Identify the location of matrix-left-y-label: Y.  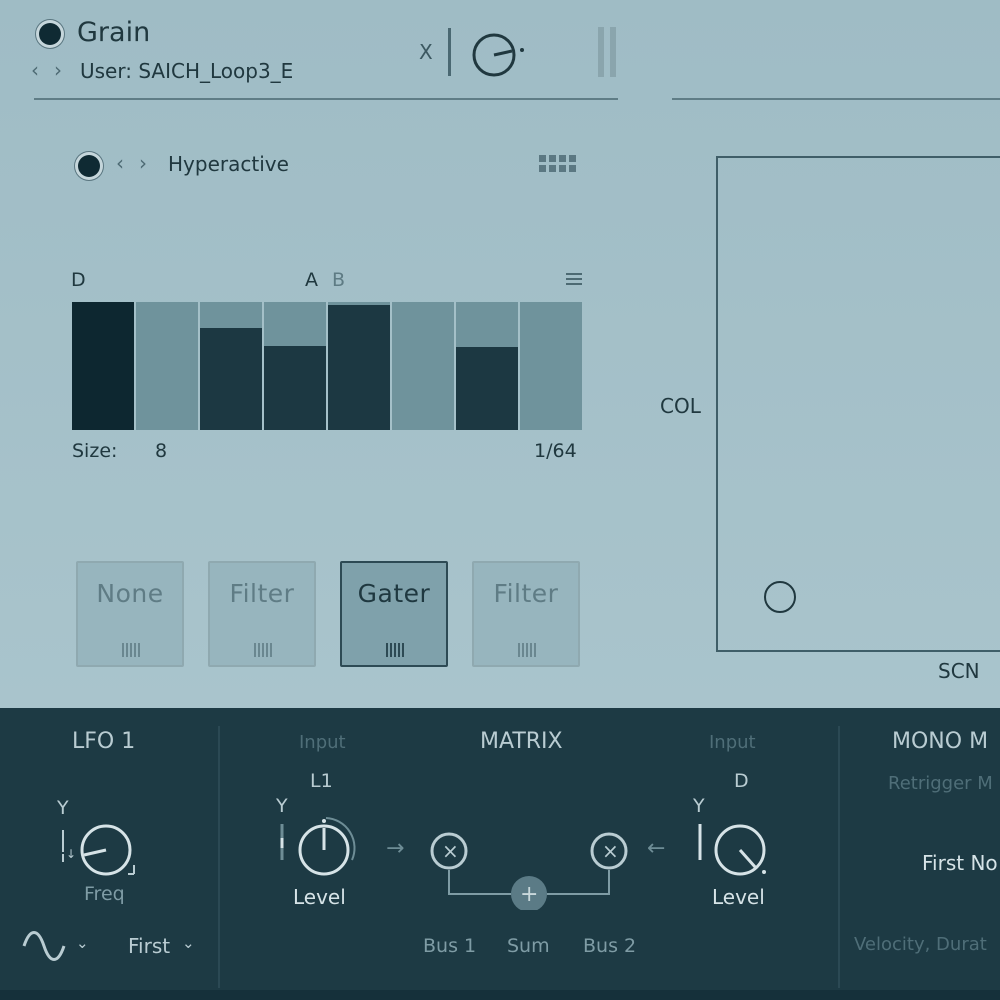
(282, 806).